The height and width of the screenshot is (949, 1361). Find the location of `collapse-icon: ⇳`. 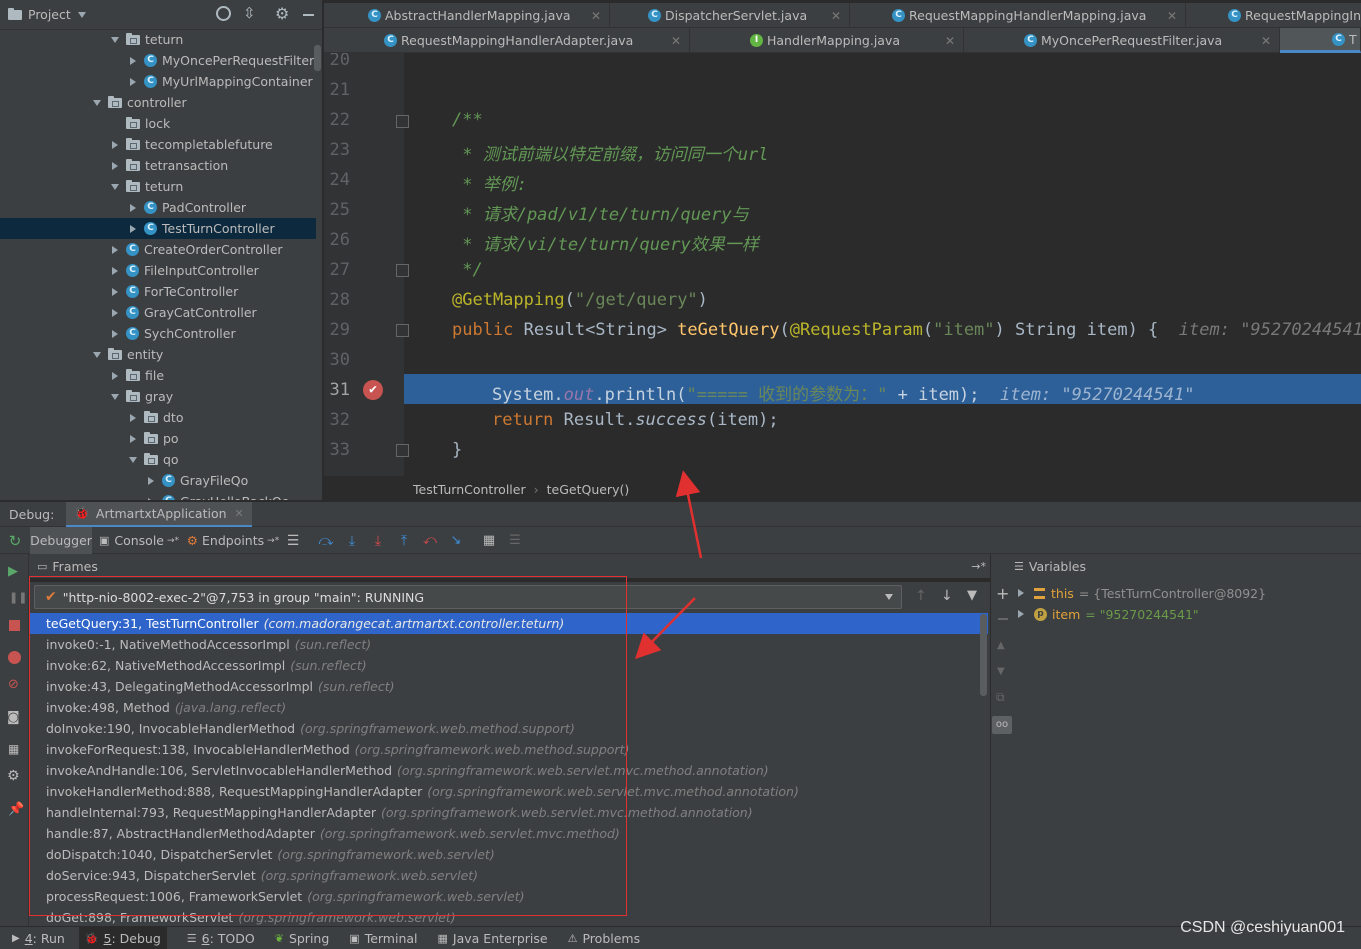

collapse-icon: ⇳ is located at coordinates (249, 13).